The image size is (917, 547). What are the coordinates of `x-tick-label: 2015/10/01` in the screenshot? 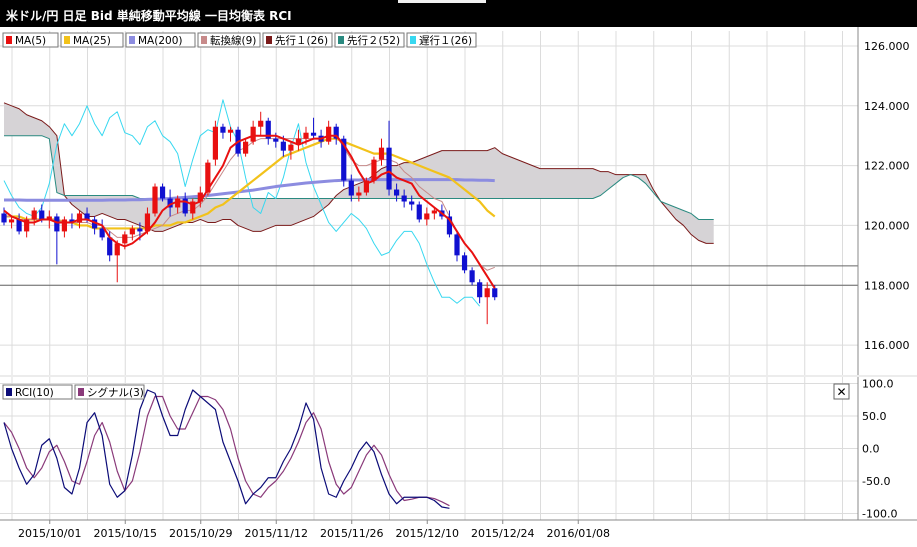 It's located at (49, 533).